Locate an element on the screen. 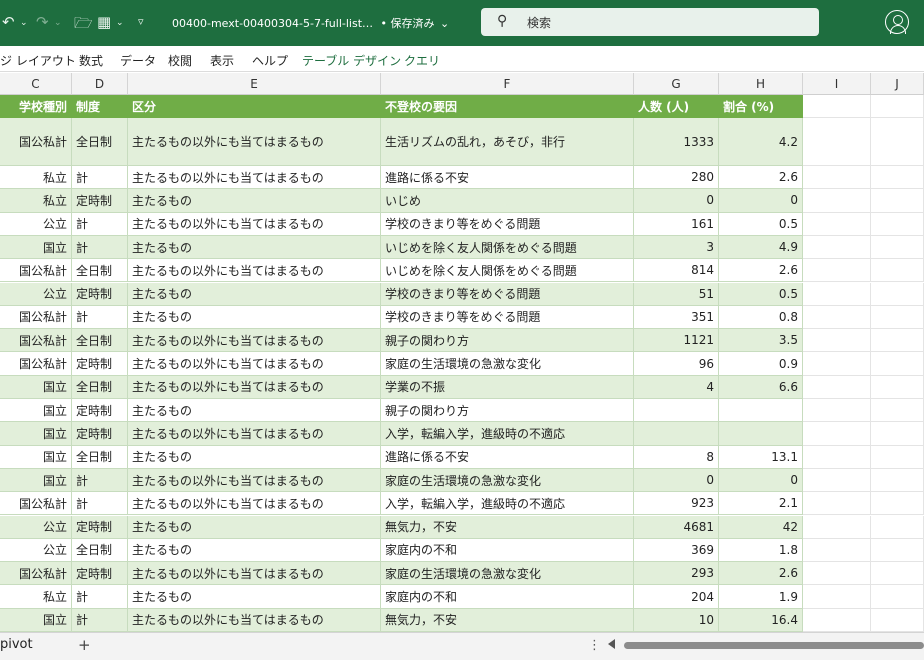 This screenshot has width=924, height=660. tab-view: 表示 is located at coordinates (222, 60).